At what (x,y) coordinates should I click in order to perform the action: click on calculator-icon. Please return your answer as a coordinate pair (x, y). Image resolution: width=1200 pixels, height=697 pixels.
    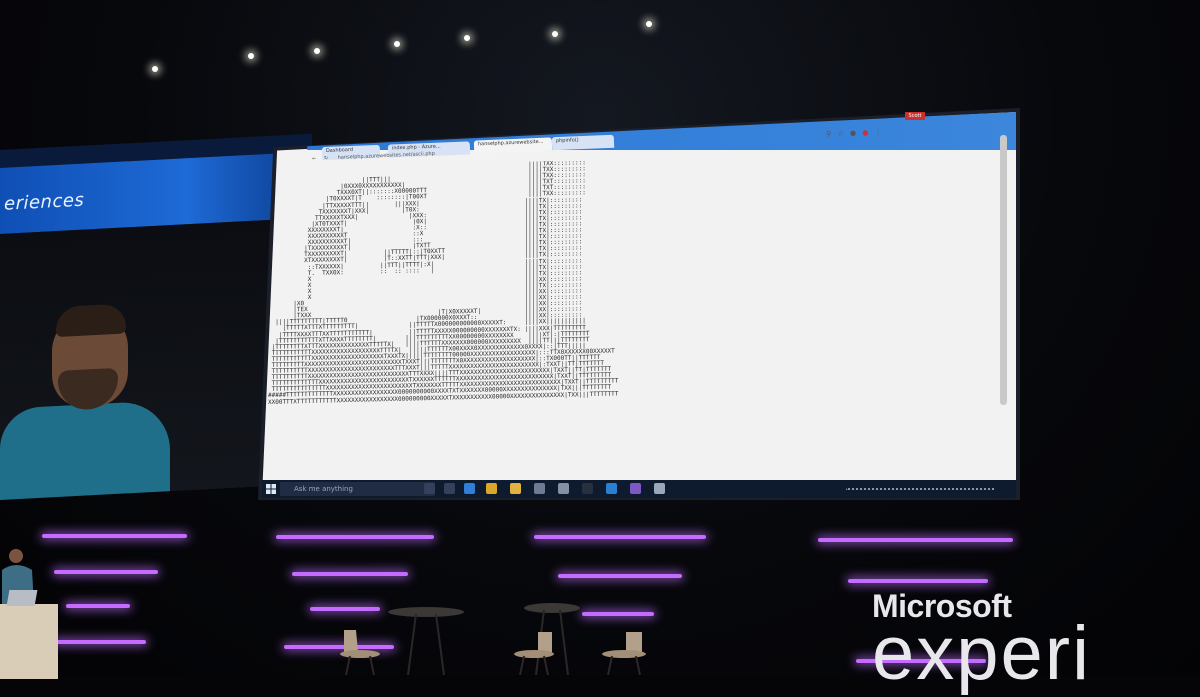
    Looking at the image, I should click on (563, 488).